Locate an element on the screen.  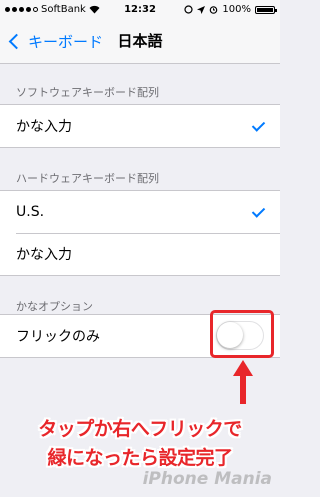
navigation-bar: キーボード 日本語 is located at coordinates (140, 42).